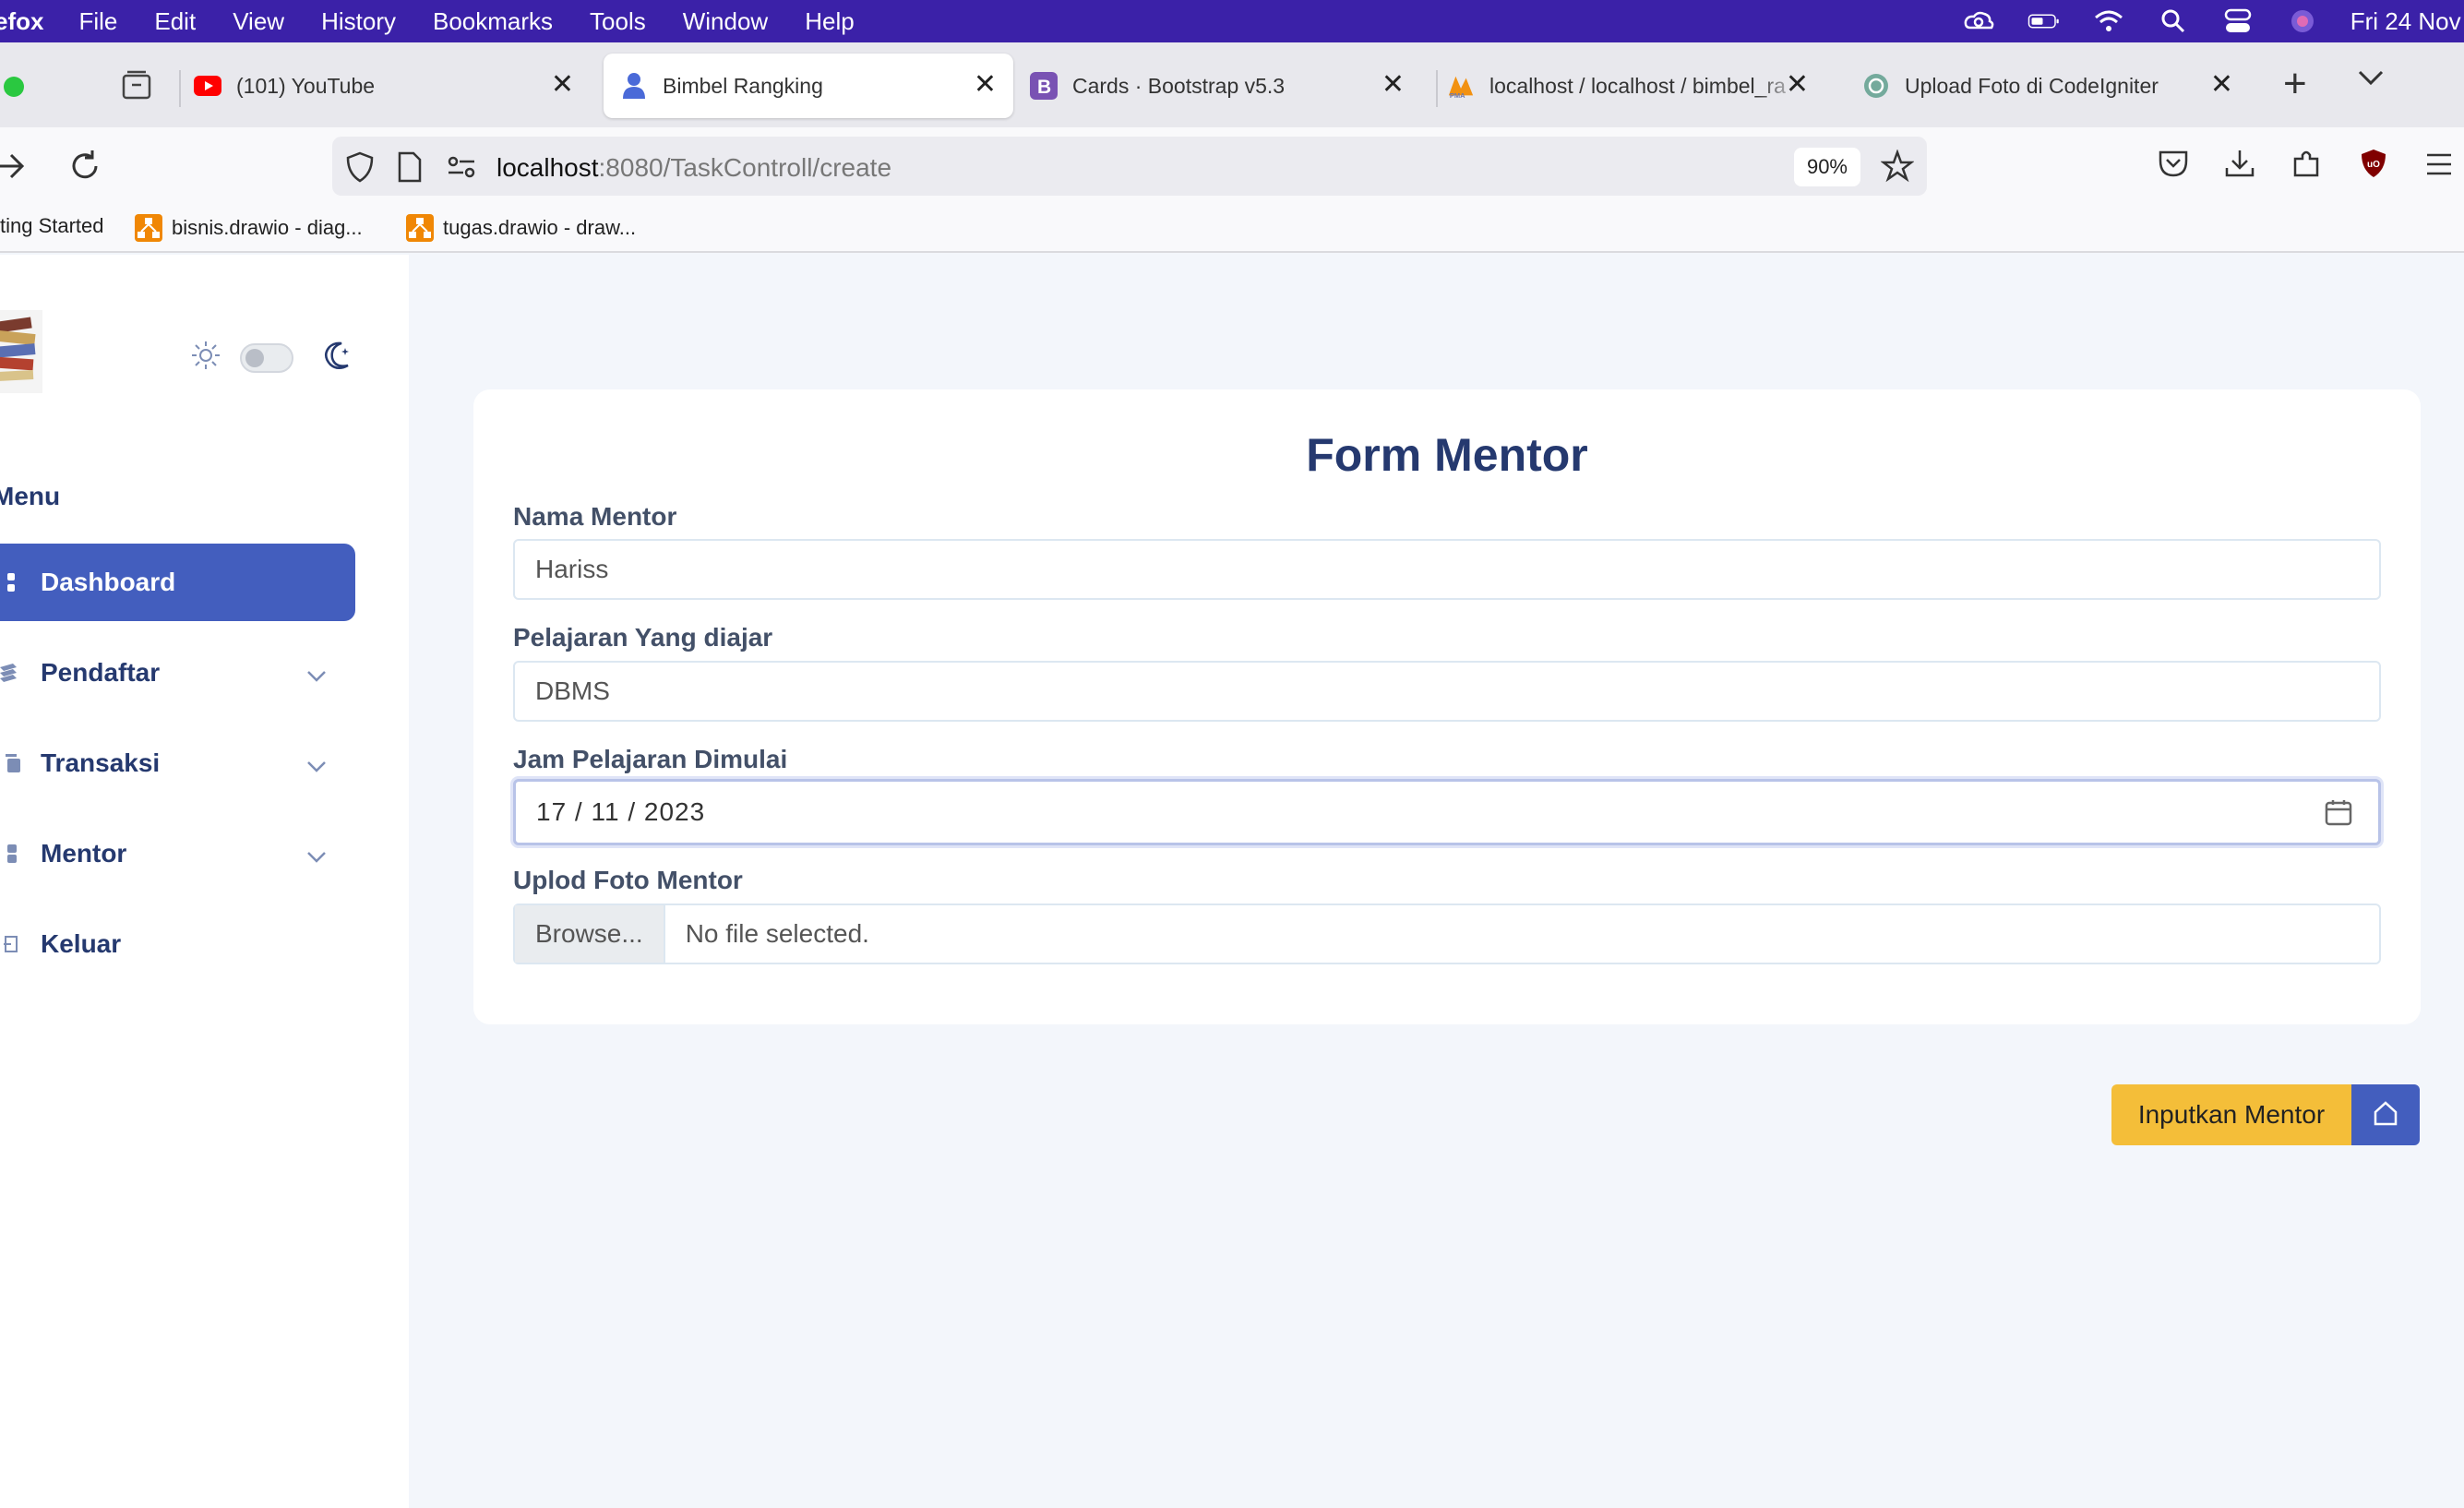  Describe the element at coordinates (207, 86) in the screenshot. I see `youtube-icon` at that location.